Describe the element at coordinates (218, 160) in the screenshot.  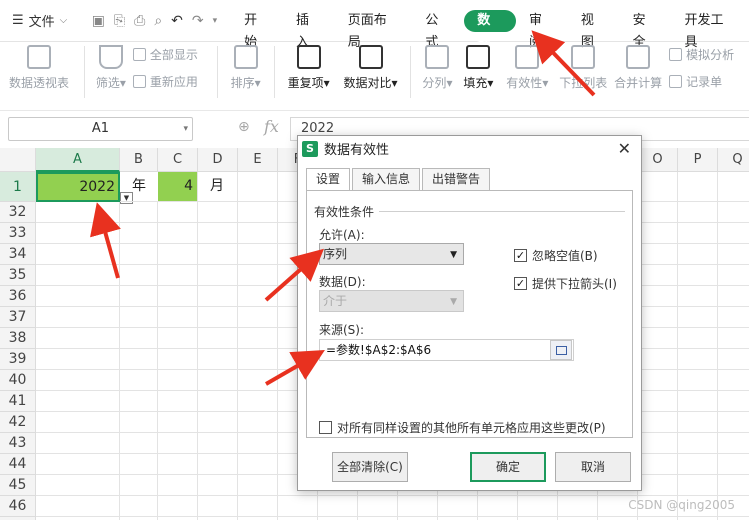
I see `column-header-d: D` at that location.